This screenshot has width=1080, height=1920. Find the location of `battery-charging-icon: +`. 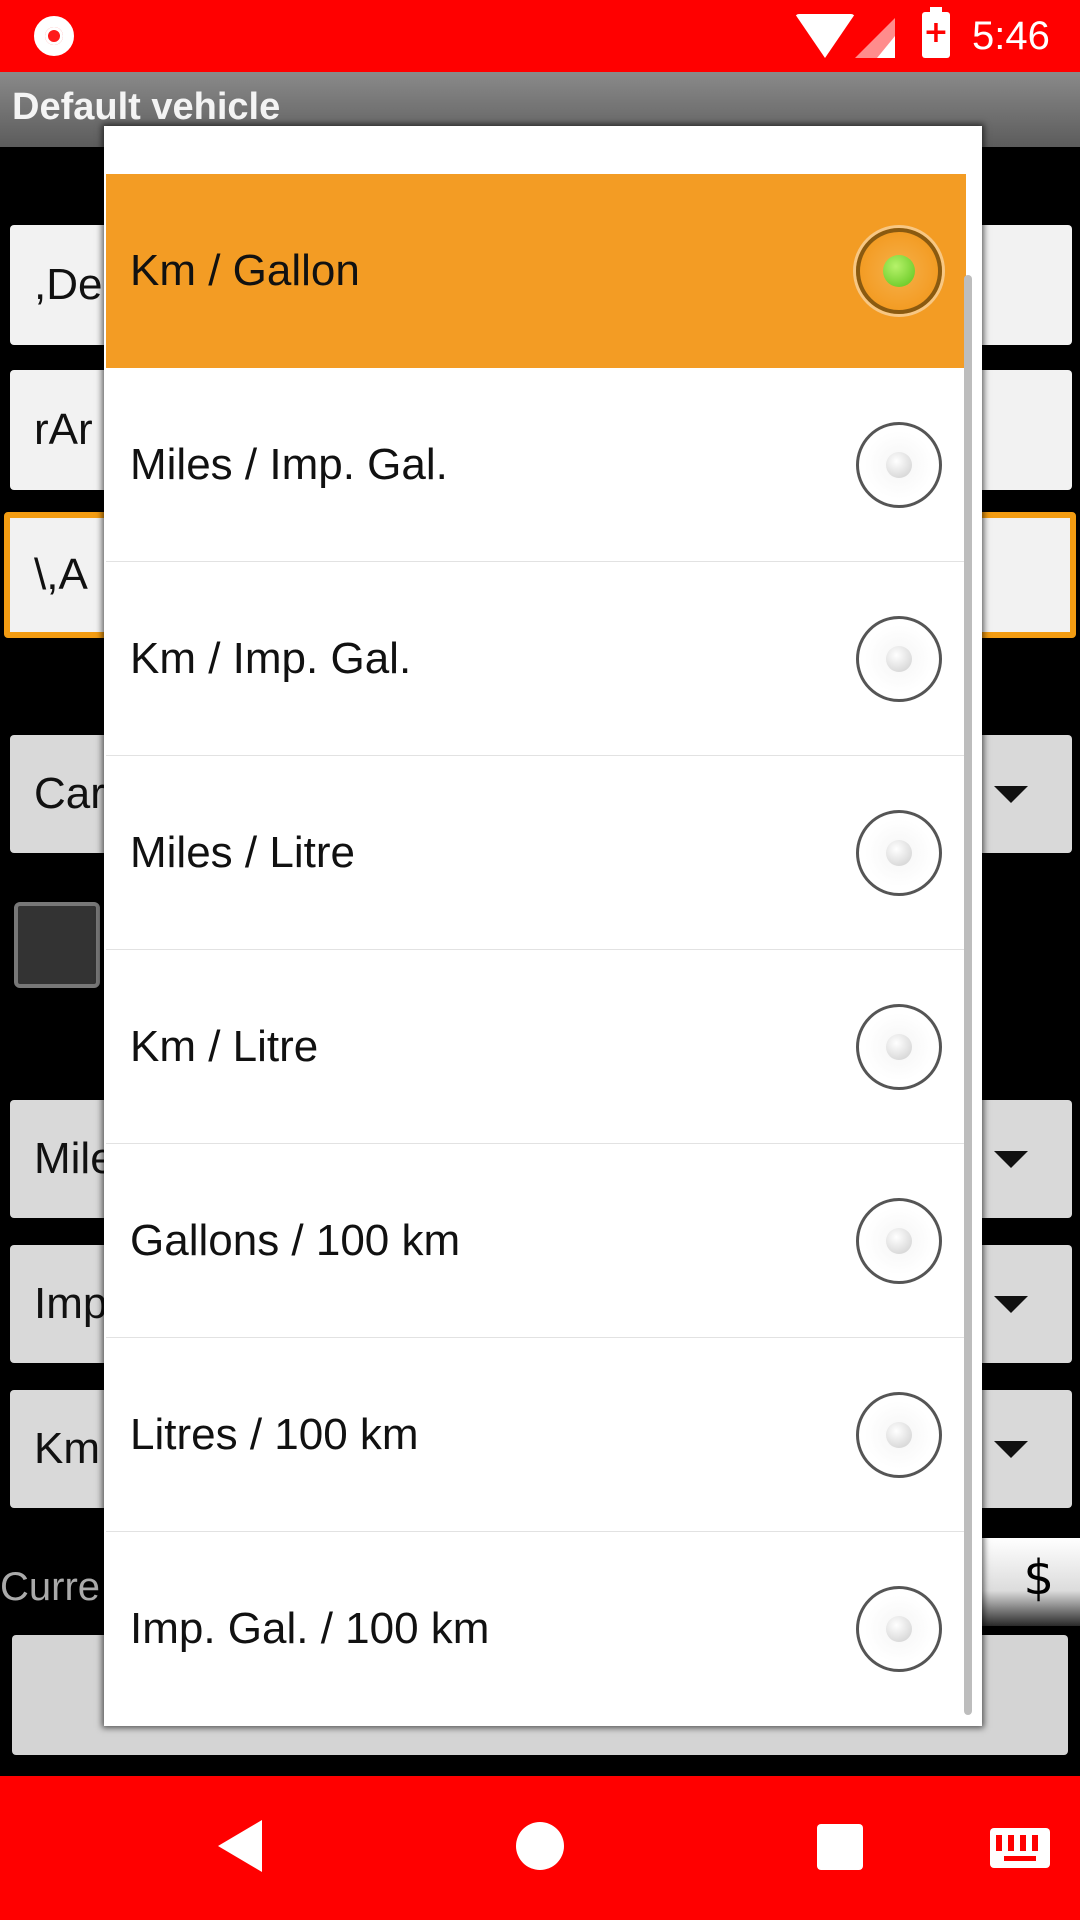

battery-charging-icon: + is located at coordinates (936, 32).